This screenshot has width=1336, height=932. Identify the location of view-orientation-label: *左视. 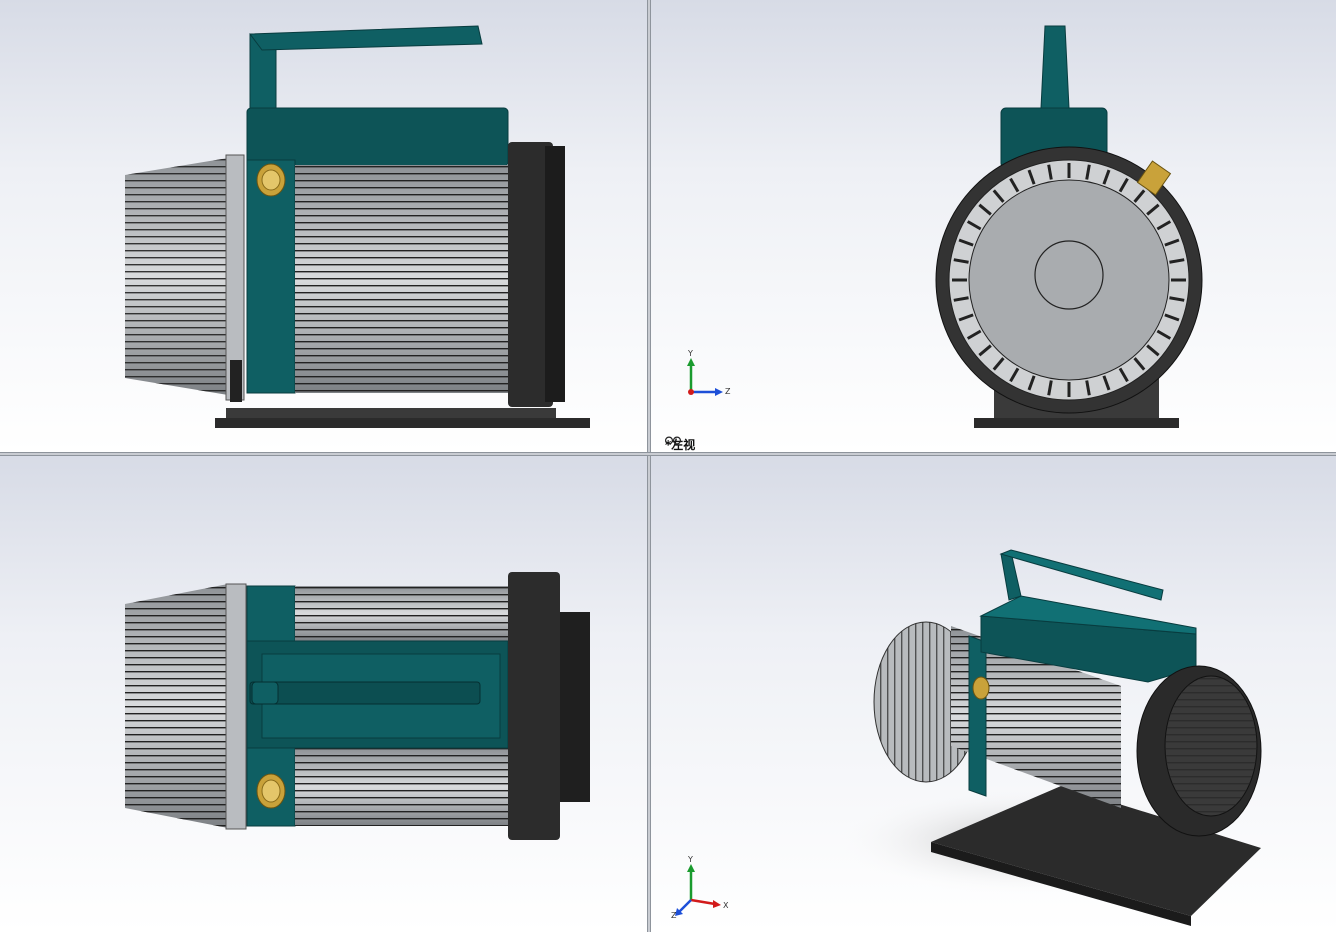
(680, 444).